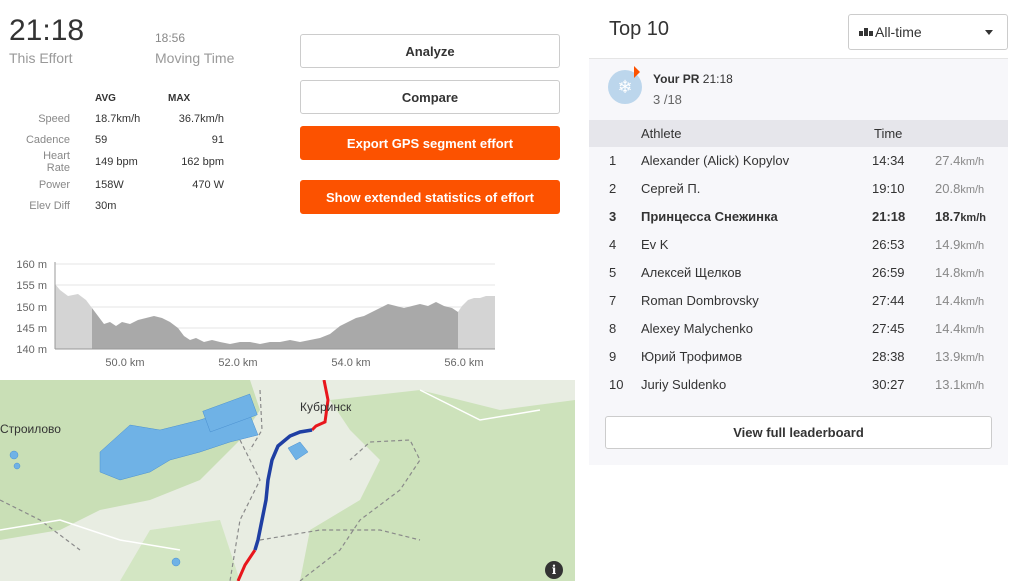  I want to click on elev-y-tick-150: 150 m, so click(31, 308).